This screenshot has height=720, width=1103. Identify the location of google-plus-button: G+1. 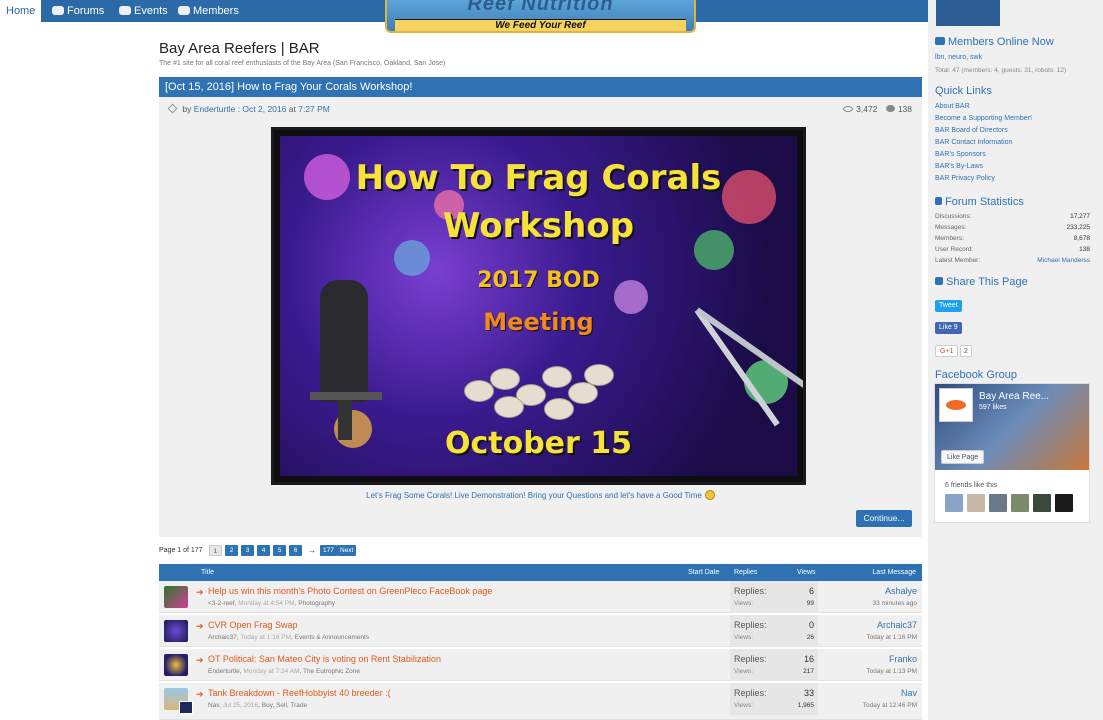
(947, 351).